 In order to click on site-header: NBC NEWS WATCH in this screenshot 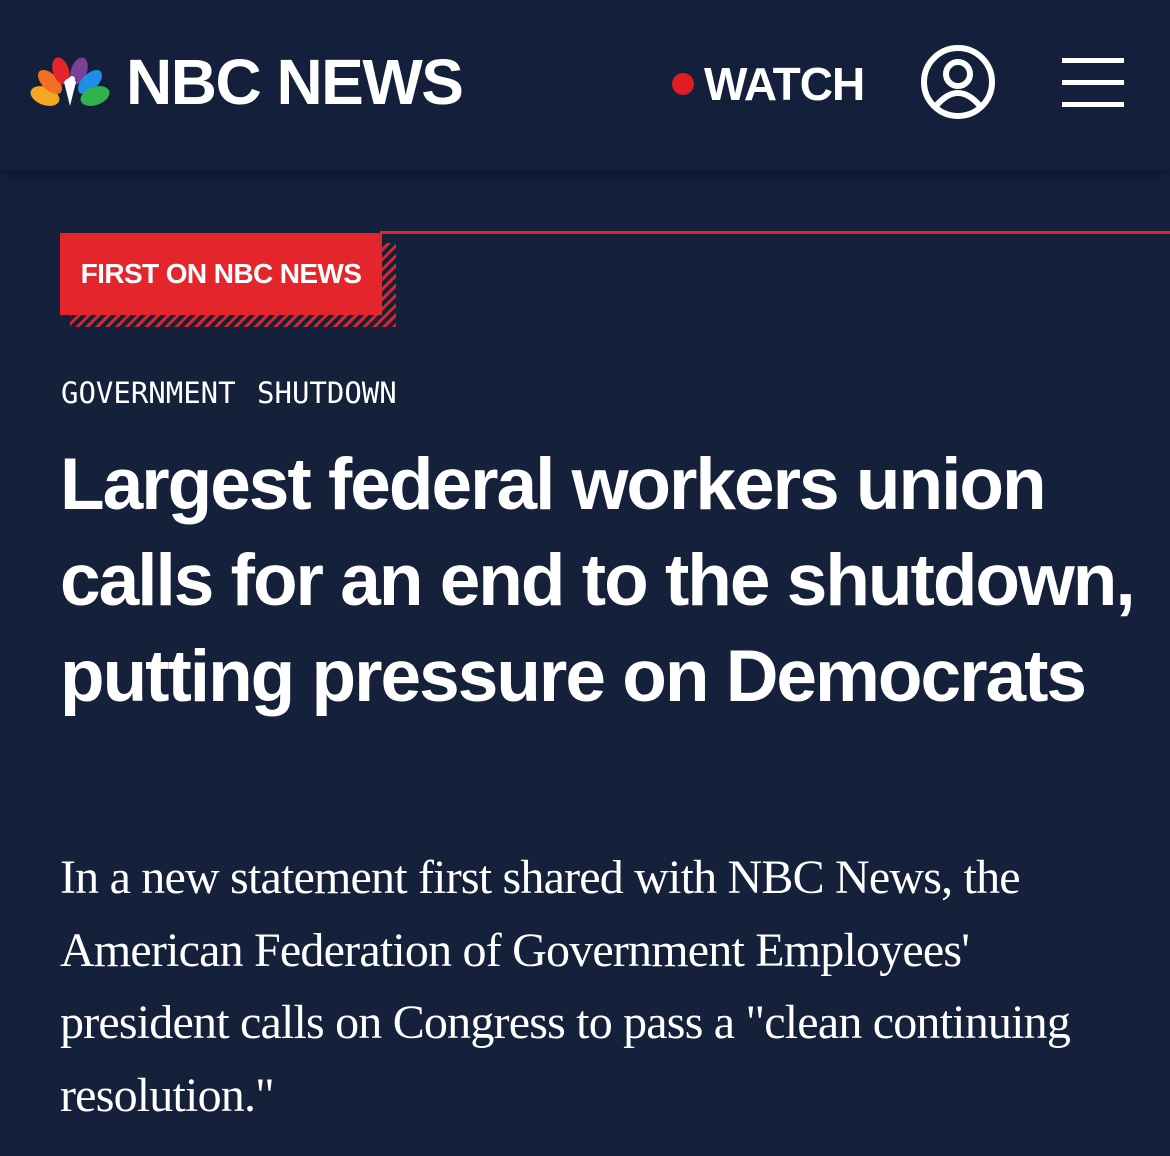, I will do `click(585, 85)`.